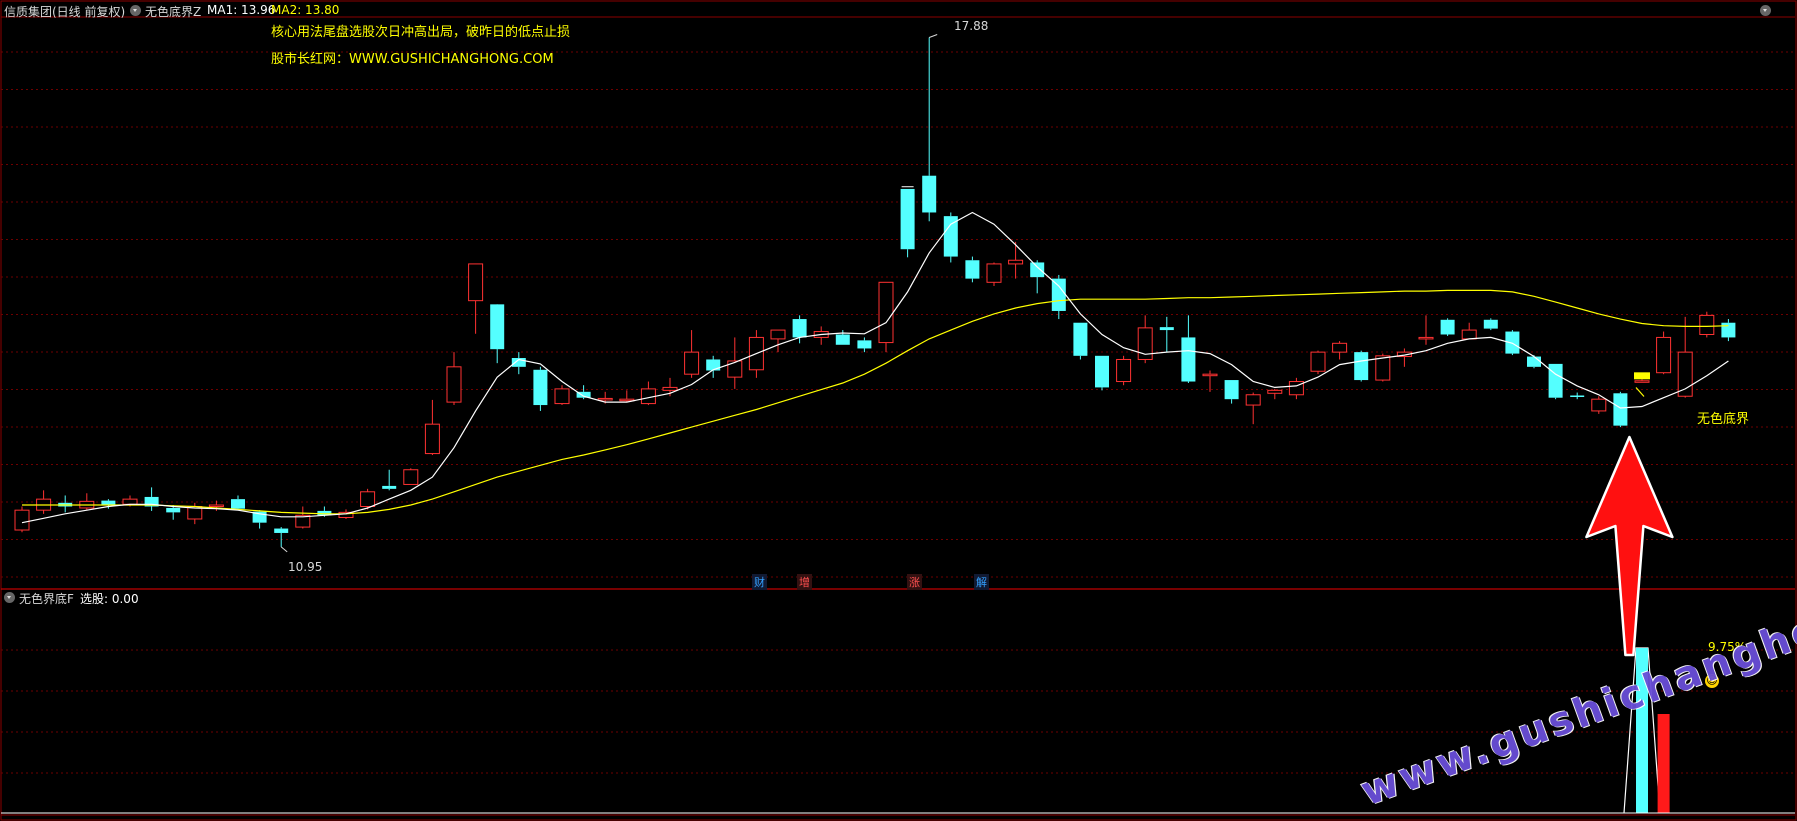  Describe the element at coordinates (759, 582) in the screenshot. I see `event-tag-finance: 财` at that location.